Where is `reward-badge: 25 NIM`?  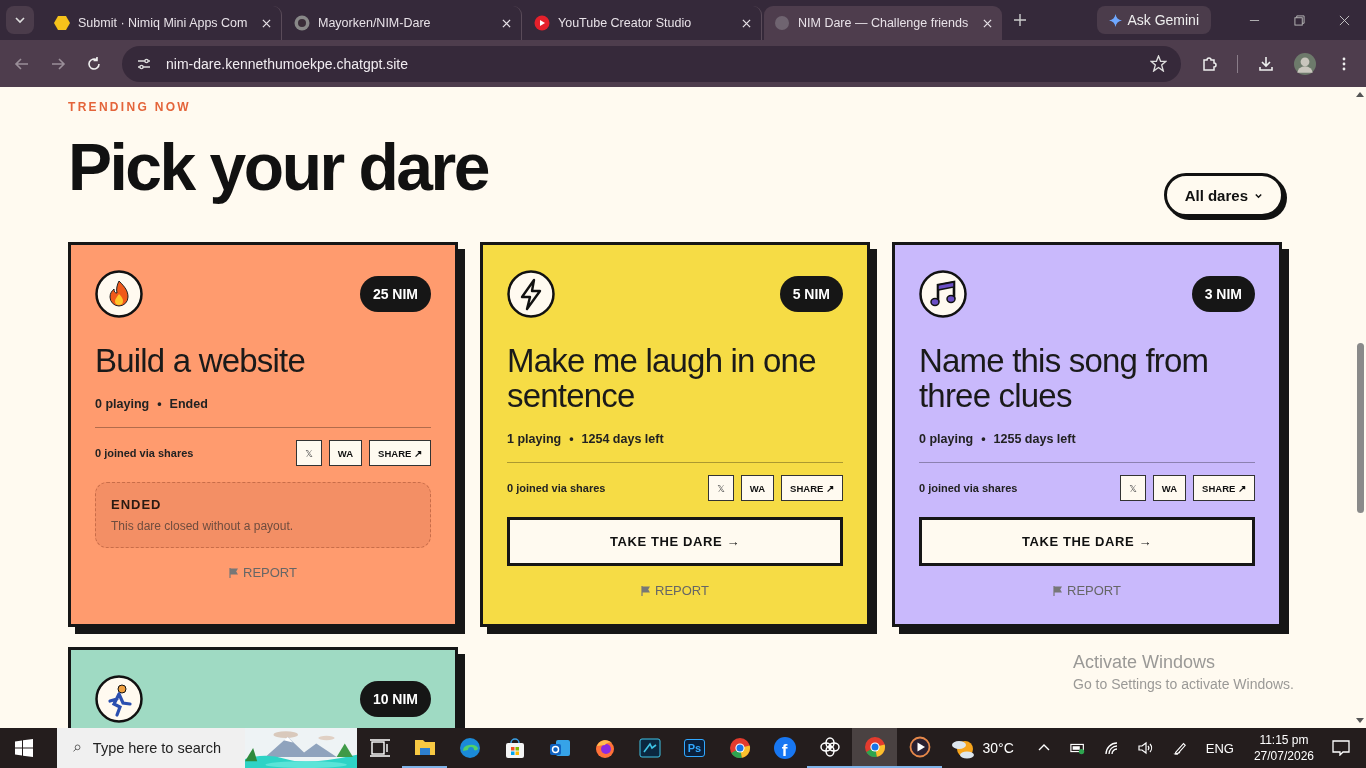 reward-badge: 25 NIM is located at coordinates (395, 294).